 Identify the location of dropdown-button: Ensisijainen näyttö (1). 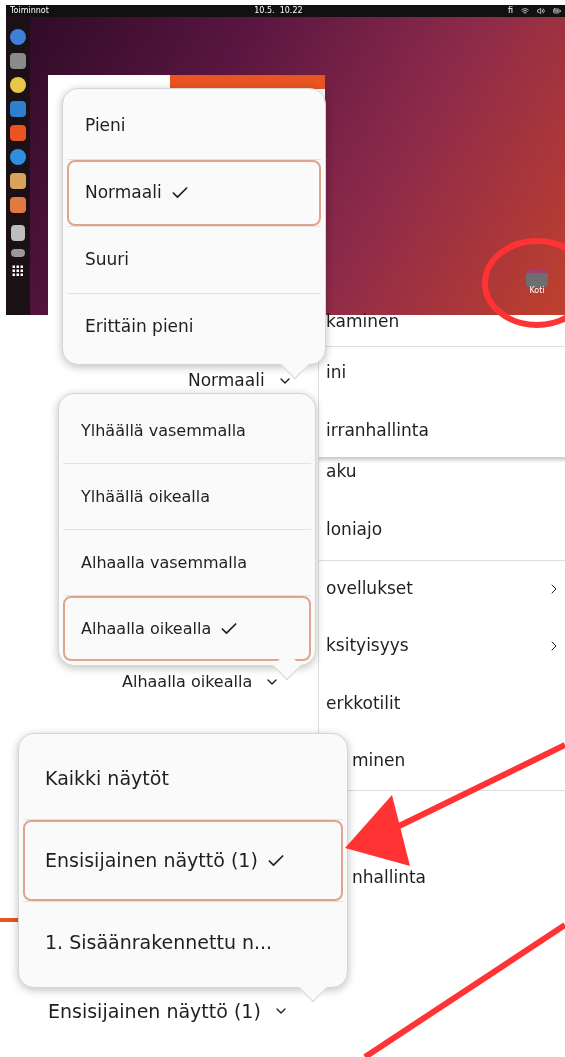
(168, 1011).